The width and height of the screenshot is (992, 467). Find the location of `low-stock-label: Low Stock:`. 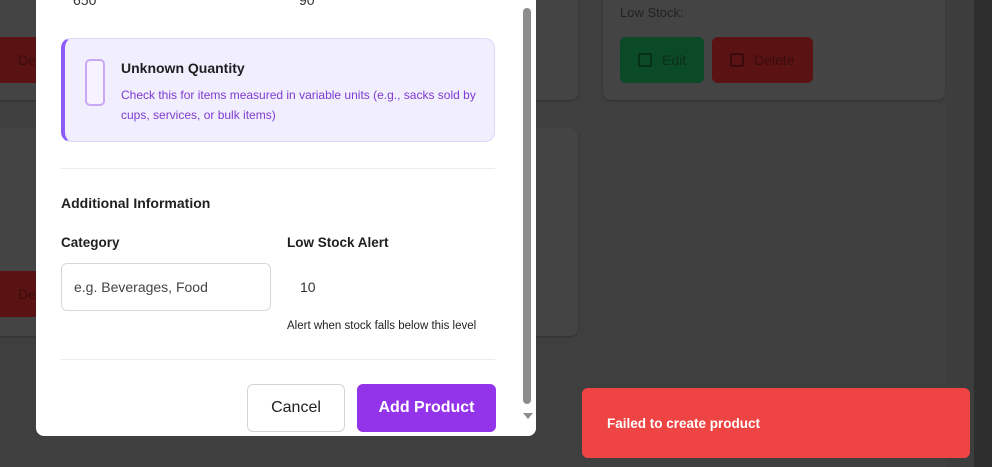

low-stock-label: Low Stock: is located at coordinates (652, 12).